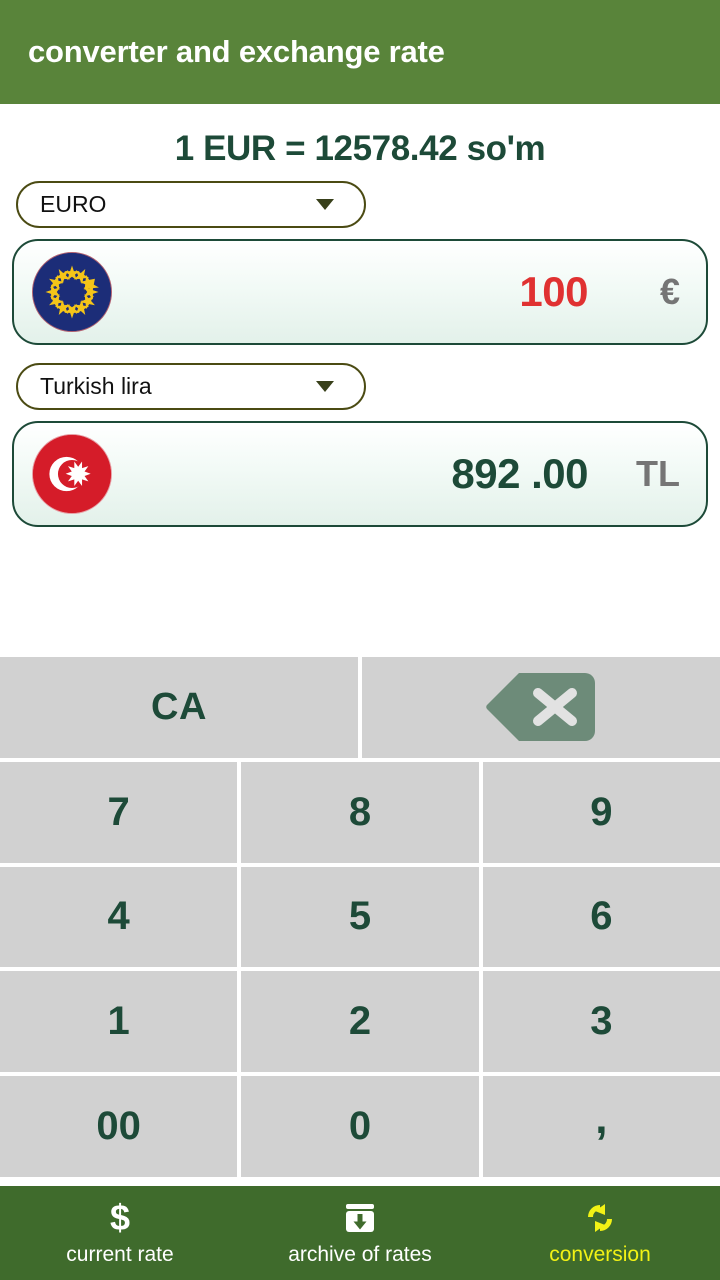 The image size is (720, 1280). I want to click on nav-label-archive-of-rates: archive of rates, so click(360, 1254).